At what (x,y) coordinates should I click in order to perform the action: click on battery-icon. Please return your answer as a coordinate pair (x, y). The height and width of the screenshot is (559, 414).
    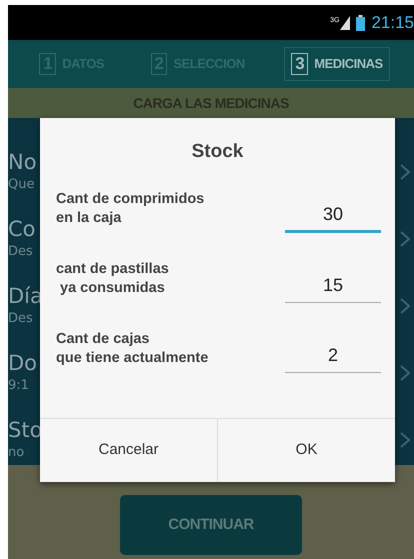
    Looking at the image, I should click on (361, 22).